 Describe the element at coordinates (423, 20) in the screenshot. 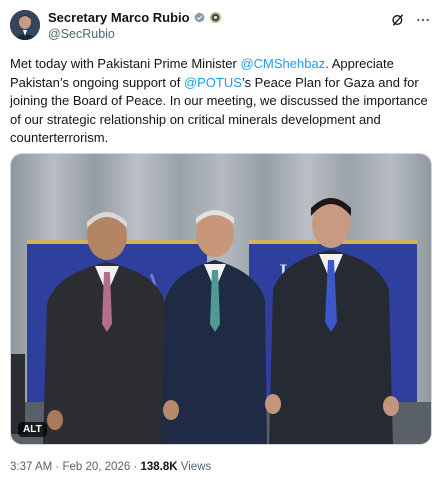

I see `more-icon` at that location.